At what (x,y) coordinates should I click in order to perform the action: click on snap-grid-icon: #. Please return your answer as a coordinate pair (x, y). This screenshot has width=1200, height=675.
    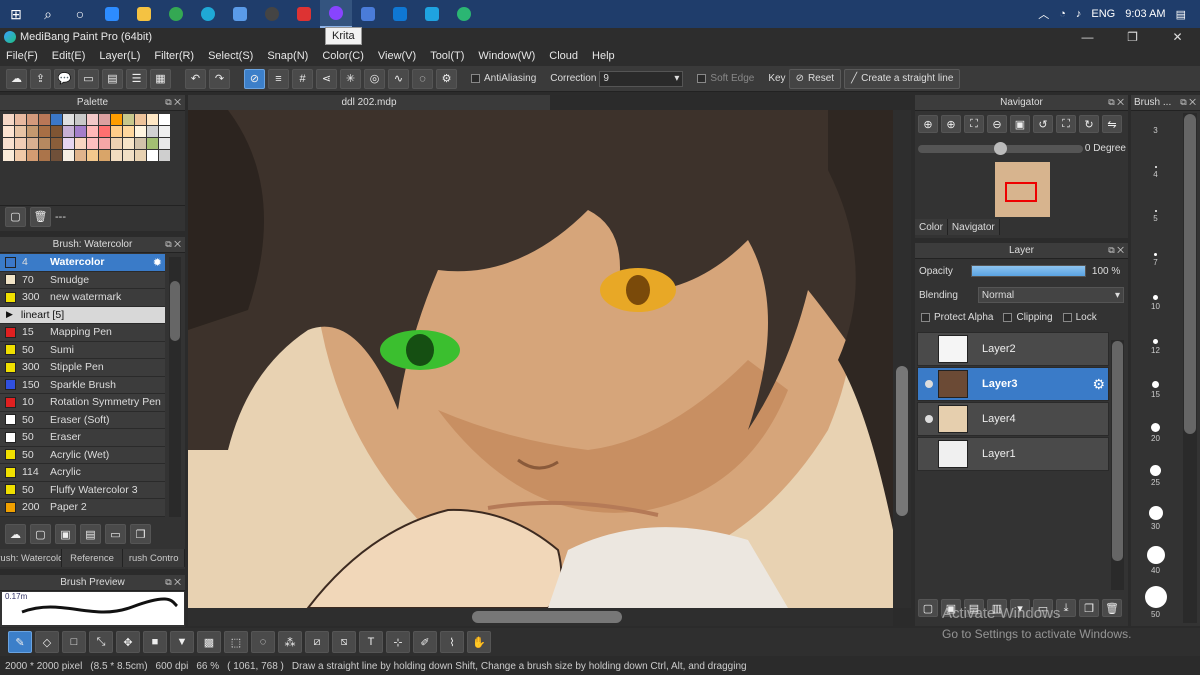
    Looking at the image, I should click on (302, 78).